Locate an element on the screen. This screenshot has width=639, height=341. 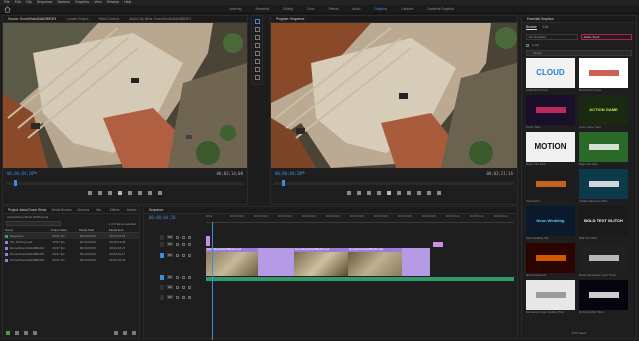
local-checkbox is located at coordinates (527, 45).